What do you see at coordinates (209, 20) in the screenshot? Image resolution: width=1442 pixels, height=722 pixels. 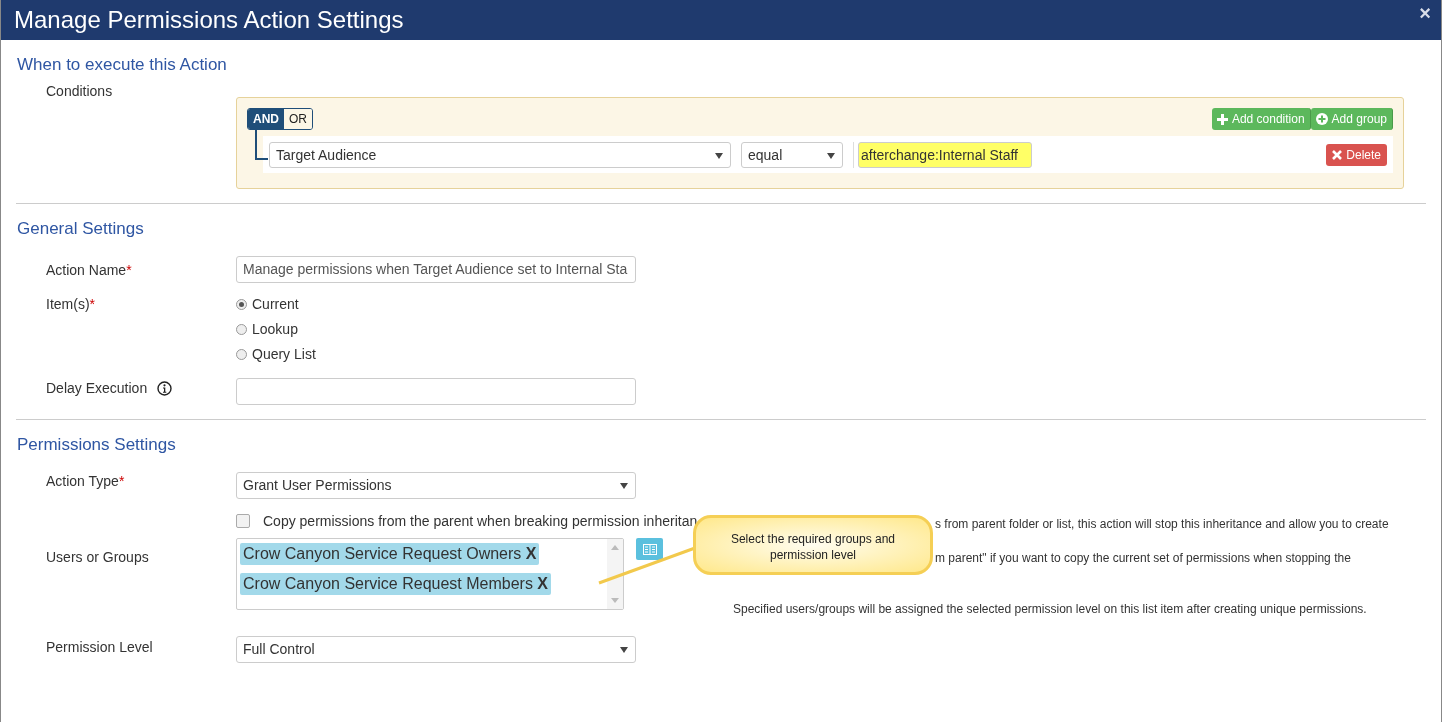 I see `window-title: Manage Permissions Action Settings` at bounding box center [209, 20].